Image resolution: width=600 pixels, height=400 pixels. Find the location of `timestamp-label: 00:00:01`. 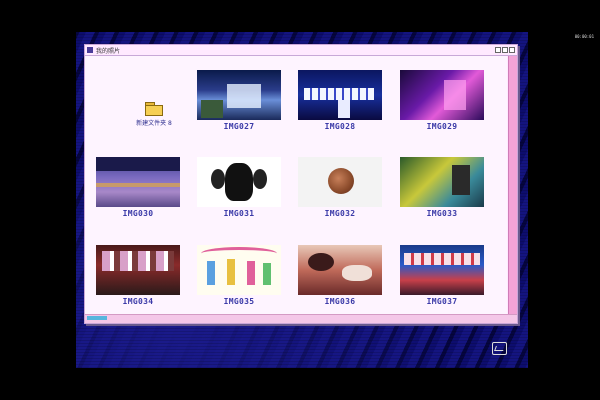

timestamp-label: 00:00:01 is located at coordinates (584, 36).